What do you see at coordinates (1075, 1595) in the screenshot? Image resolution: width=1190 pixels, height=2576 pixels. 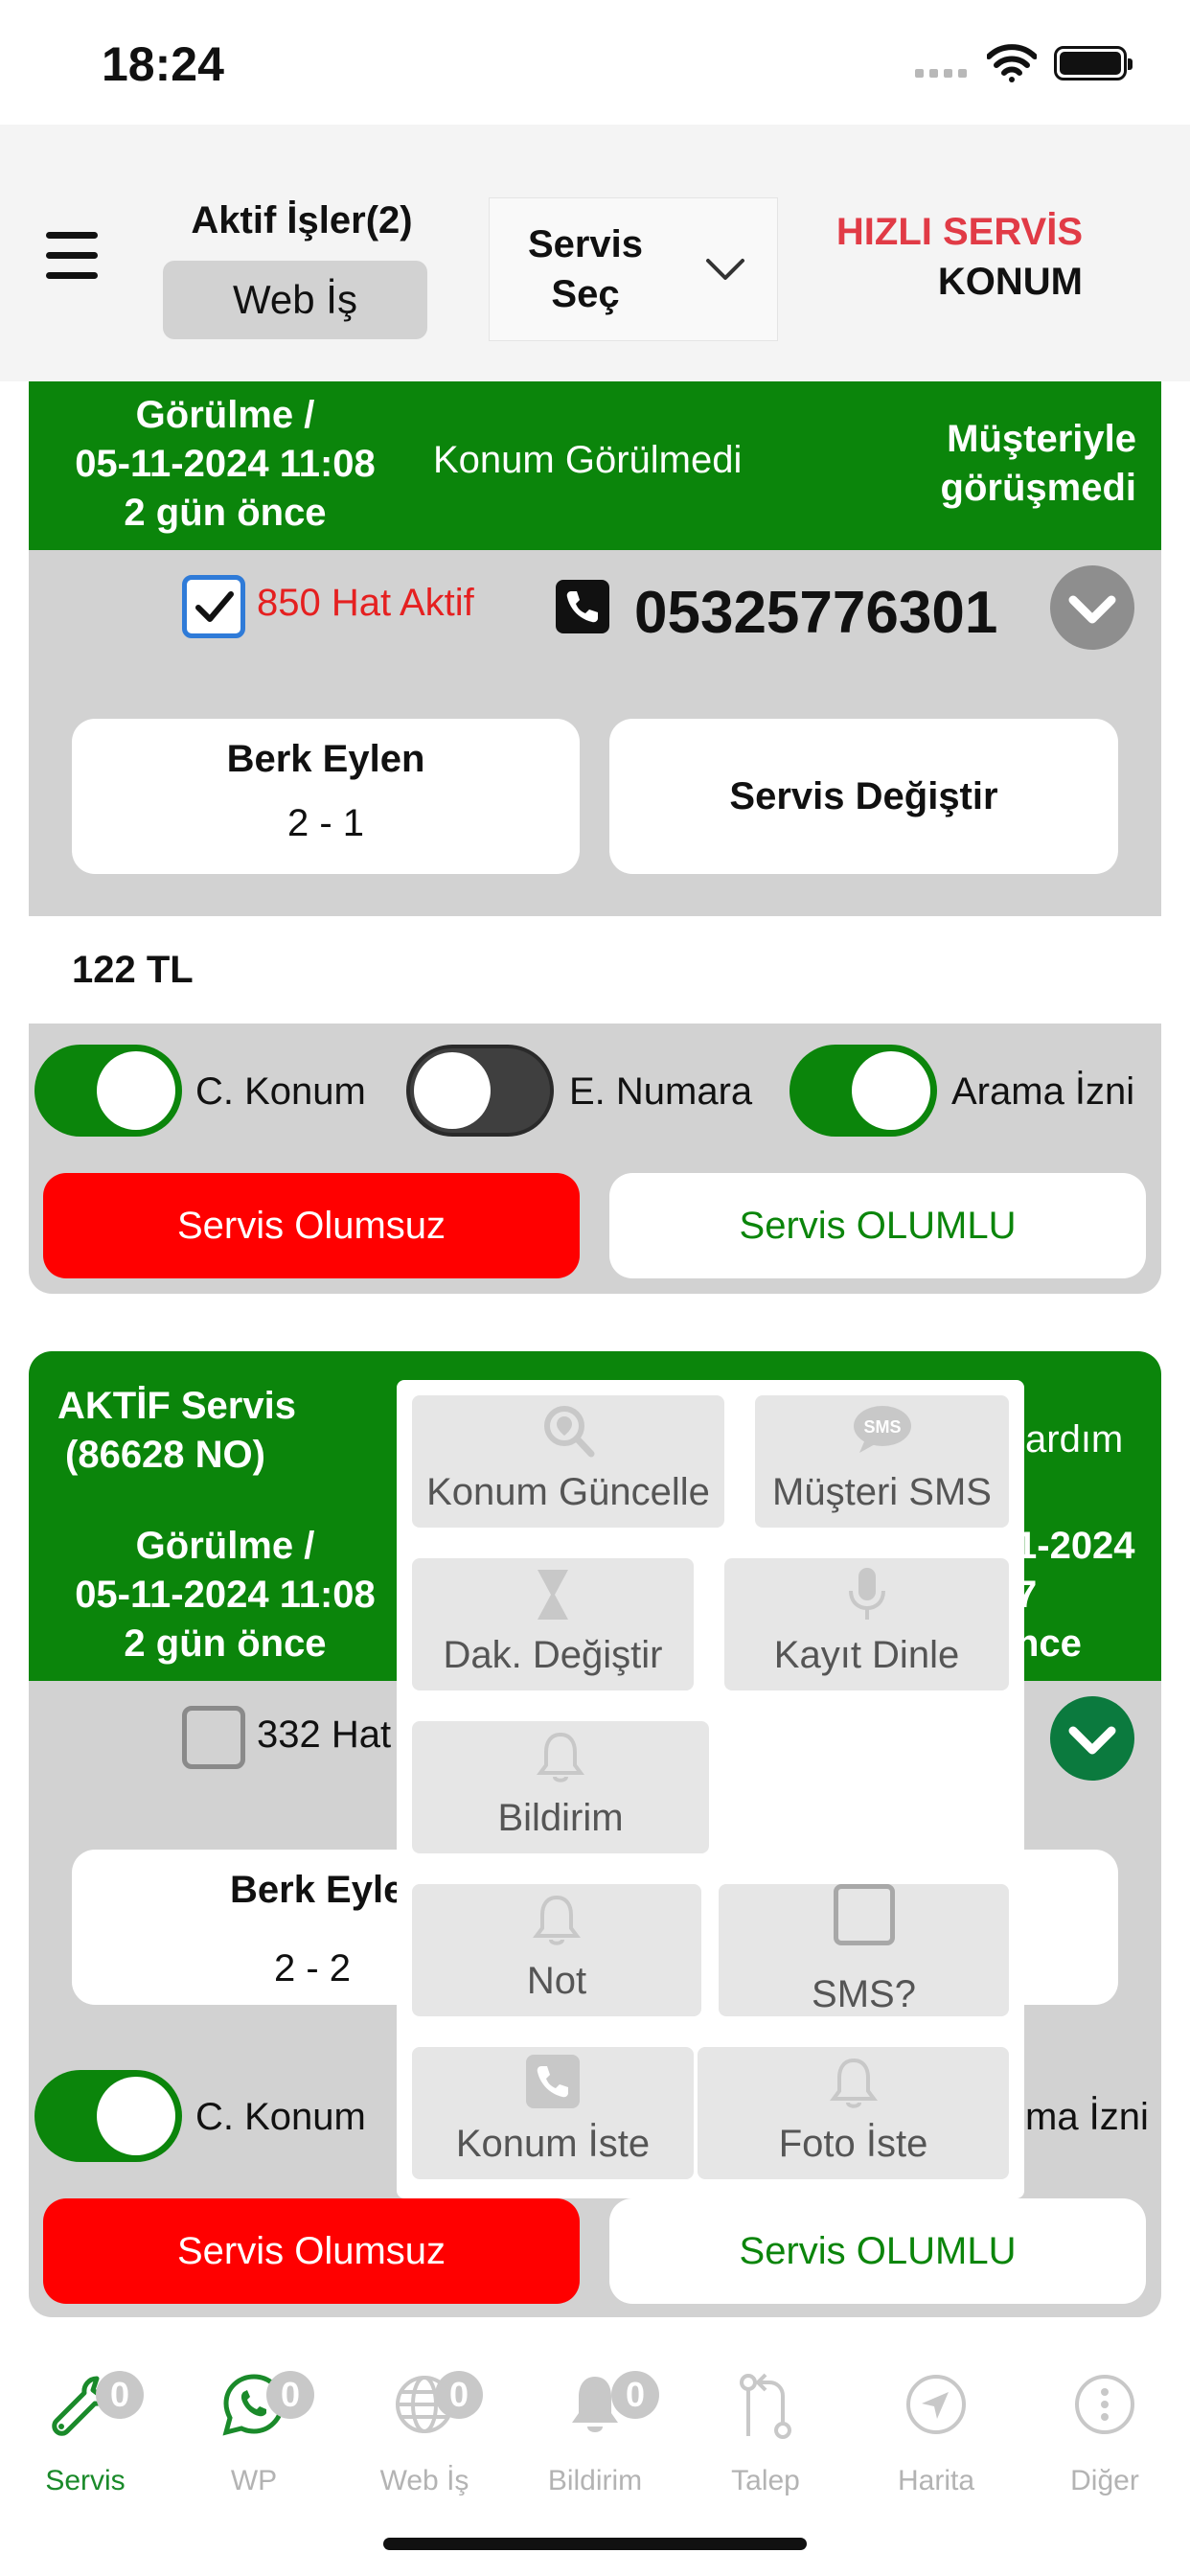 I see `card2-right-info: 1-2024 7 nce` at bounding box center [1075, 1595].